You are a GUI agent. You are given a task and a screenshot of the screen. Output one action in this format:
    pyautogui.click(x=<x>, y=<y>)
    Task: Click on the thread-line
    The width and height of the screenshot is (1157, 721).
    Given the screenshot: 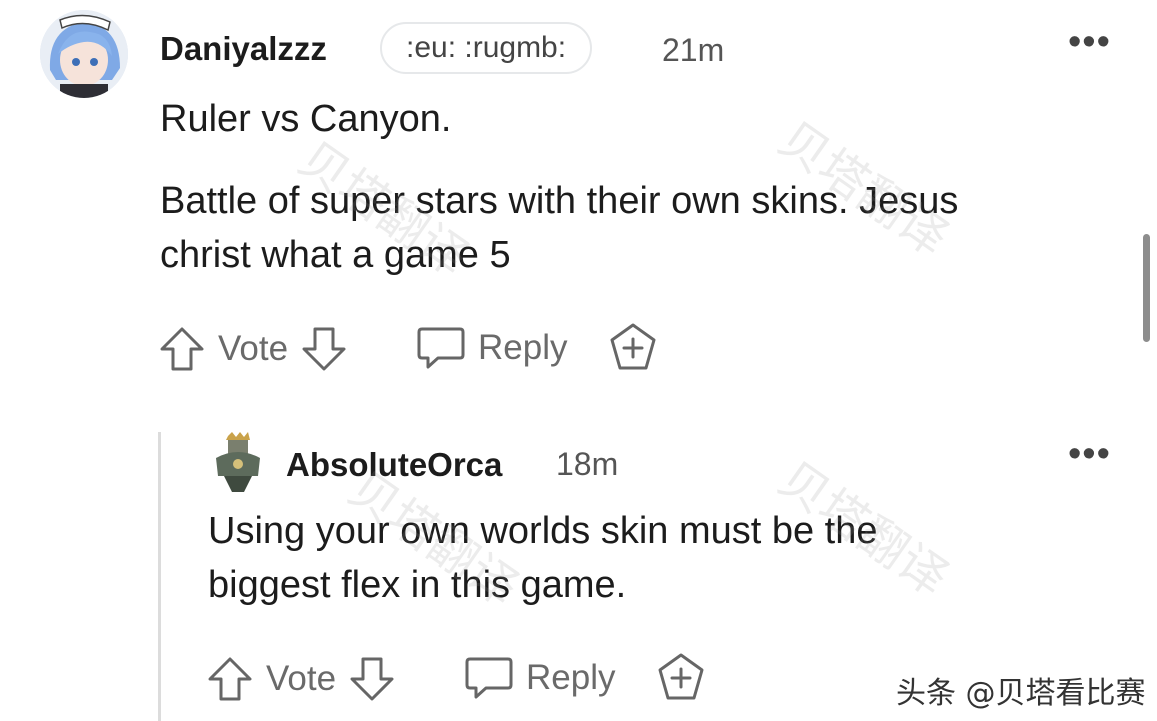 What is the action you would take?
    pyautogui.click(x=159, y=576)
    